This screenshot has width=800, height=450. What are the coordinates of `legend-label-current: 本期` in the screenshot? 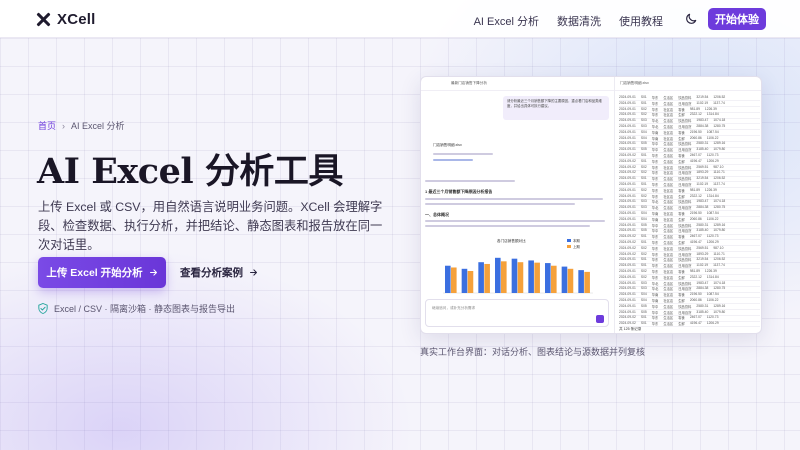 It's located at (576, 240).